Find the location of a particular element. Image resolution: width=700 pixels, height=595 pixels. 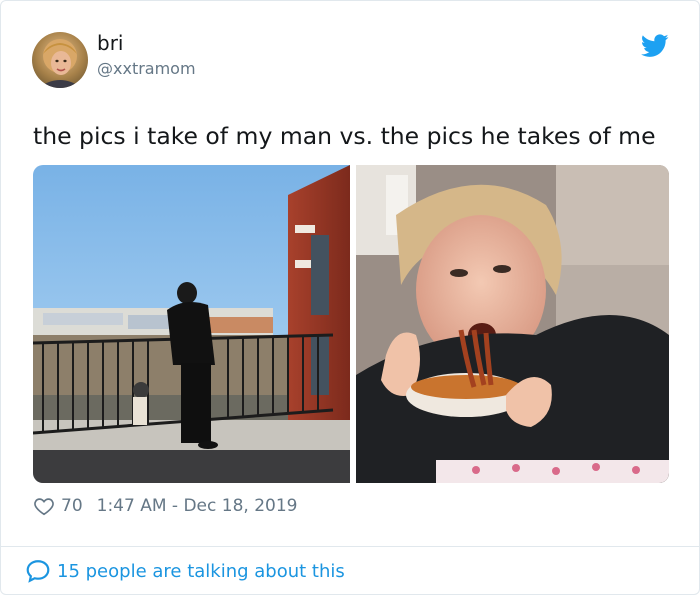

tweet-timestamp: 1:47 AM - Dec 18, 2019 is located at coordinates (197, 506).